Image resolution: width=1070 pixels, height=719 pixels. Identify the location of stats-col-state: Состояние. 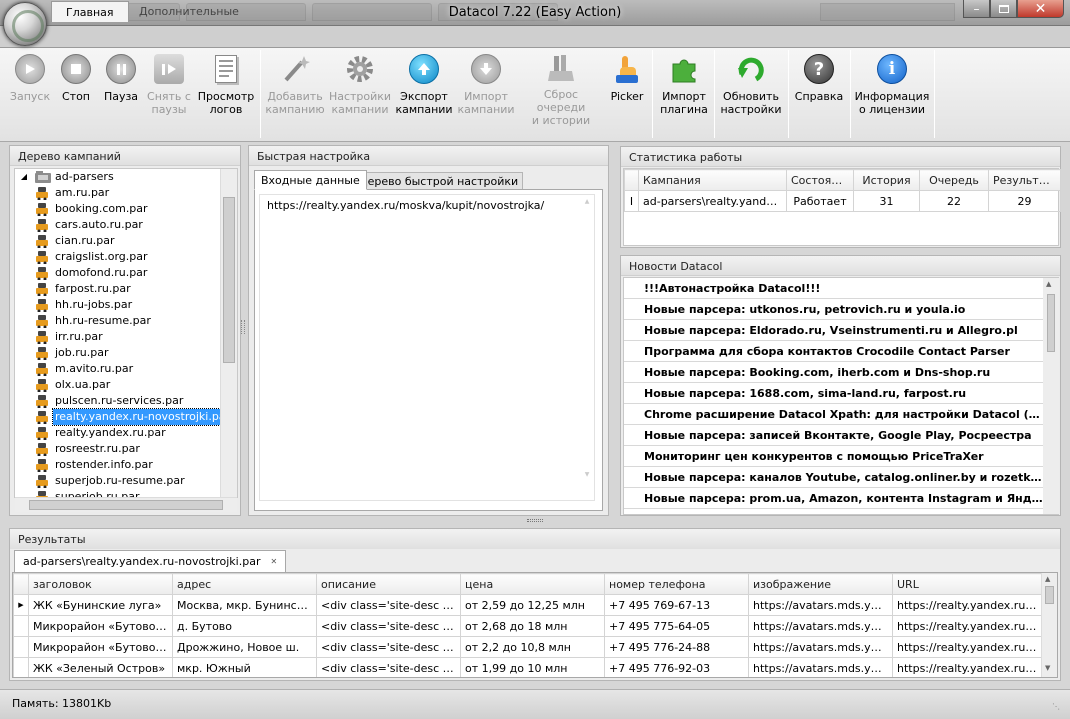
(820, 180).